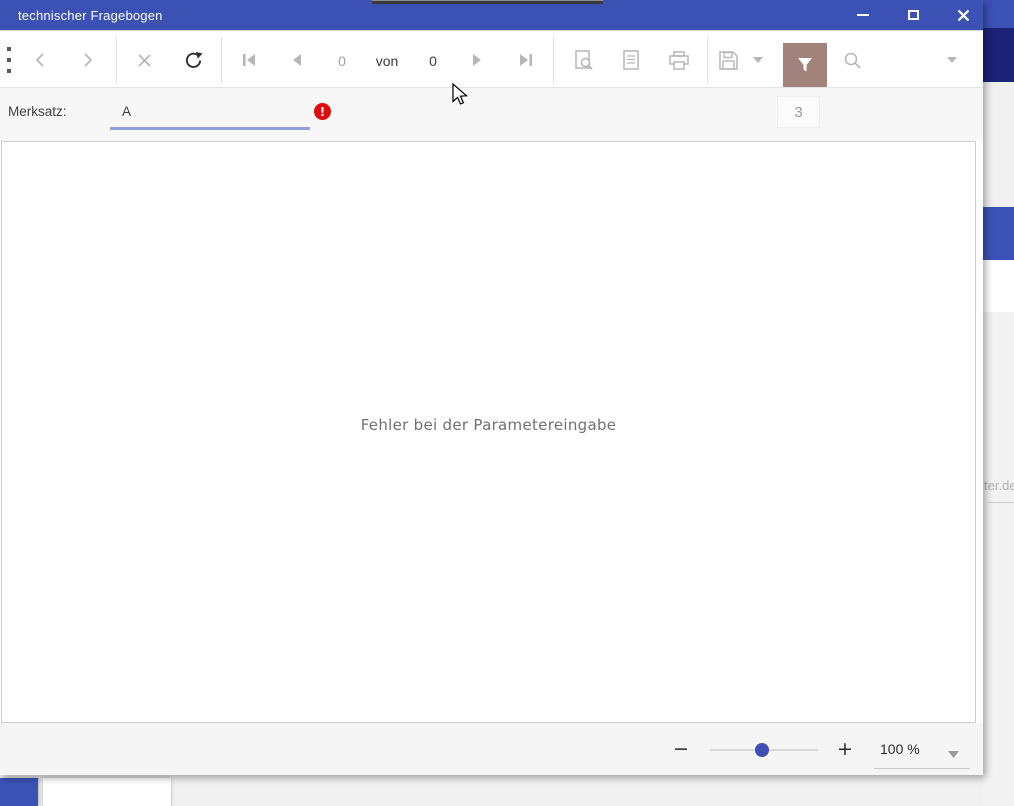 Image resolution: width=1014 pixels, height=806 pixels. What do you see at coordinates (998, 233) in the screenshot?
I see `back-window-blue-band` at bounding box center [998, 233].